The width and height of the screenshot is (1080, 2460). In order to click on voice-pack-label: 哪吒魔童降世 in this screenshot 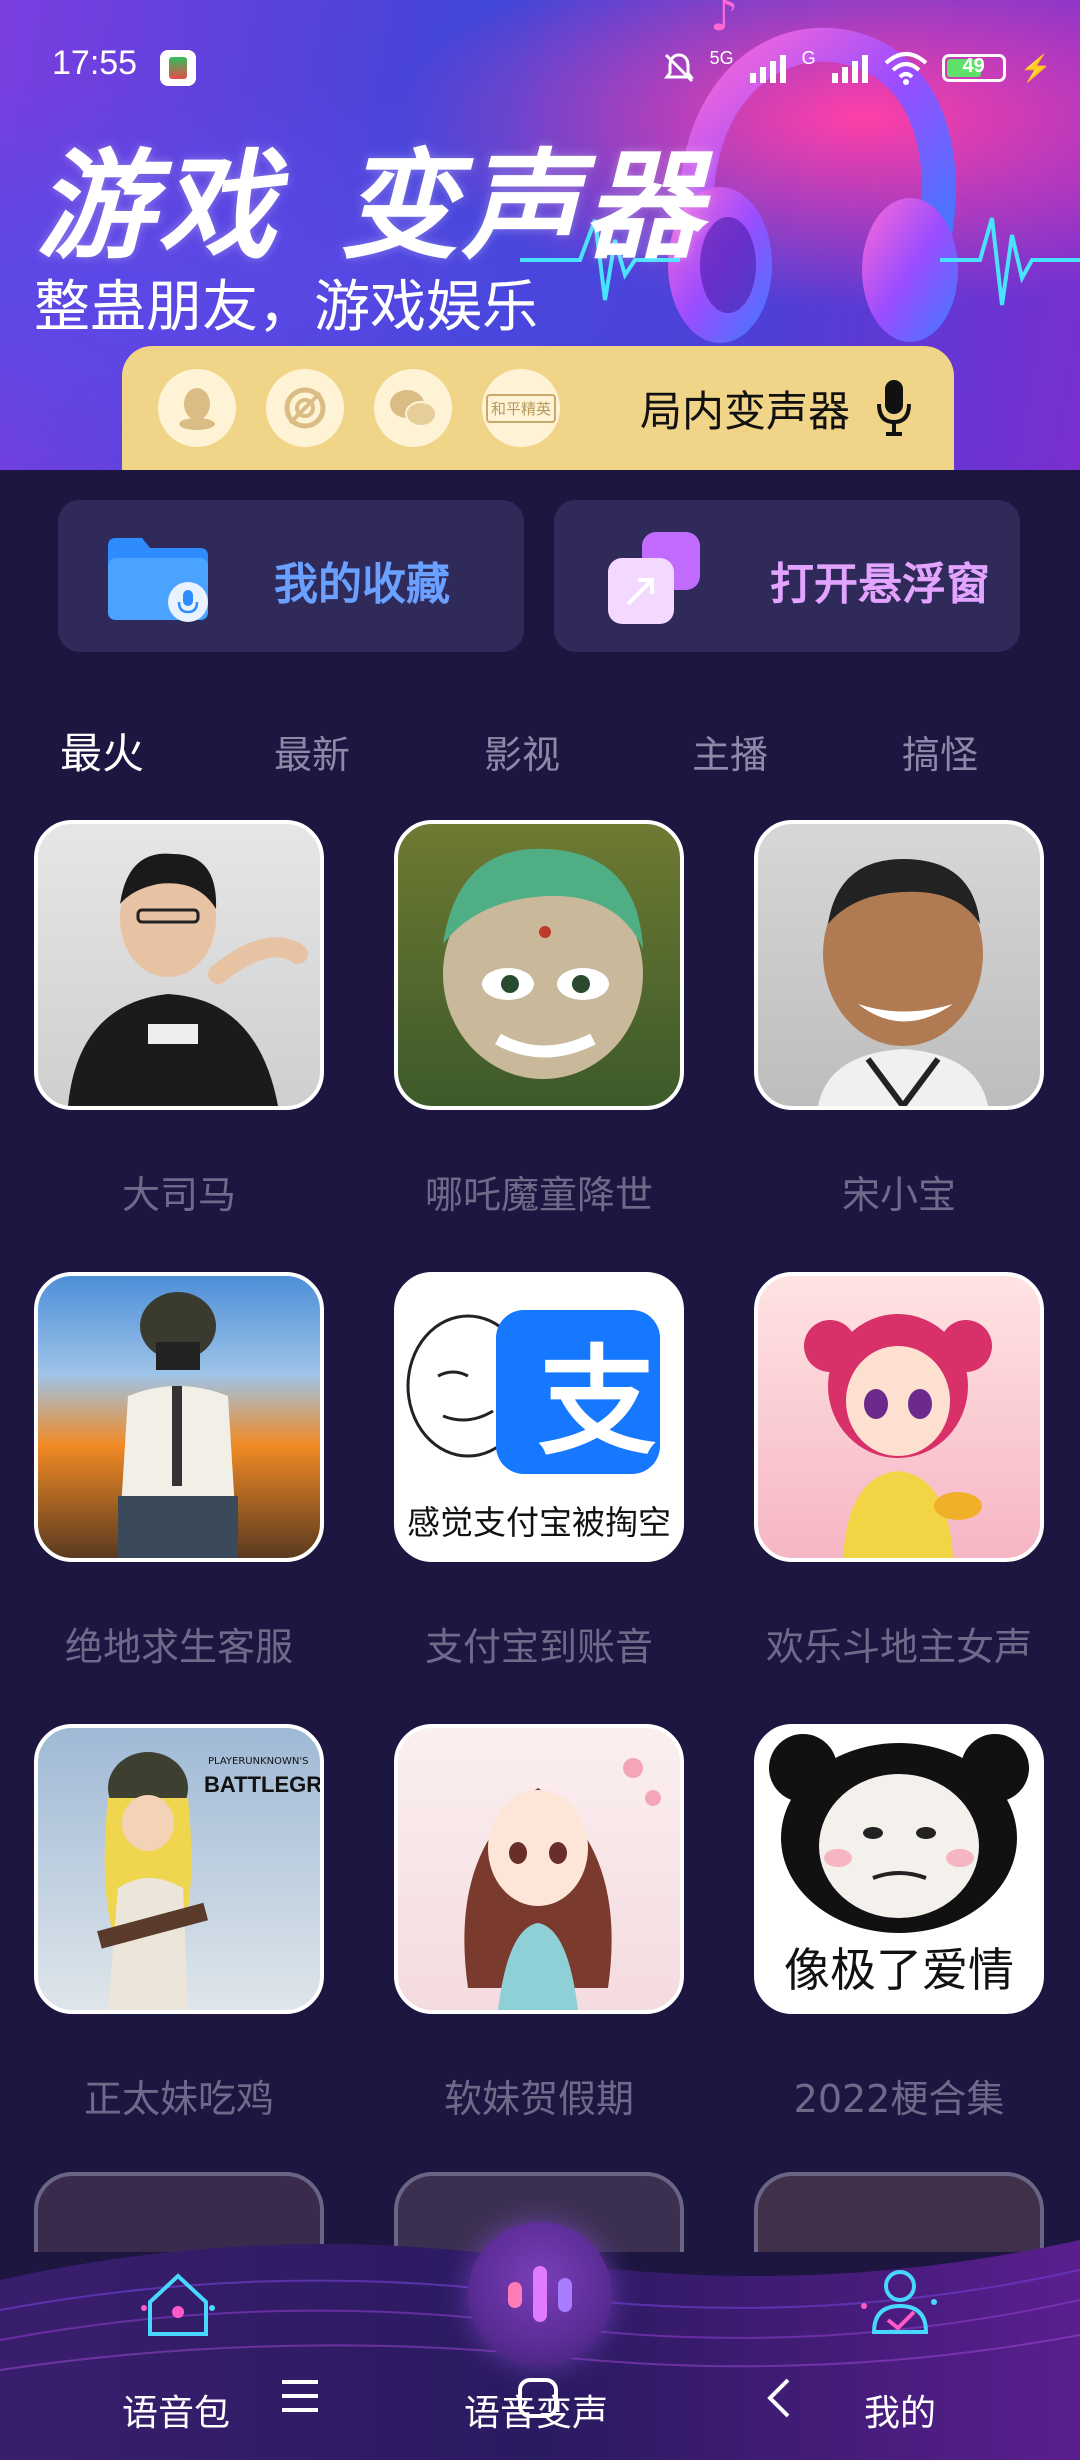, I will do `click(538, 1195)`.